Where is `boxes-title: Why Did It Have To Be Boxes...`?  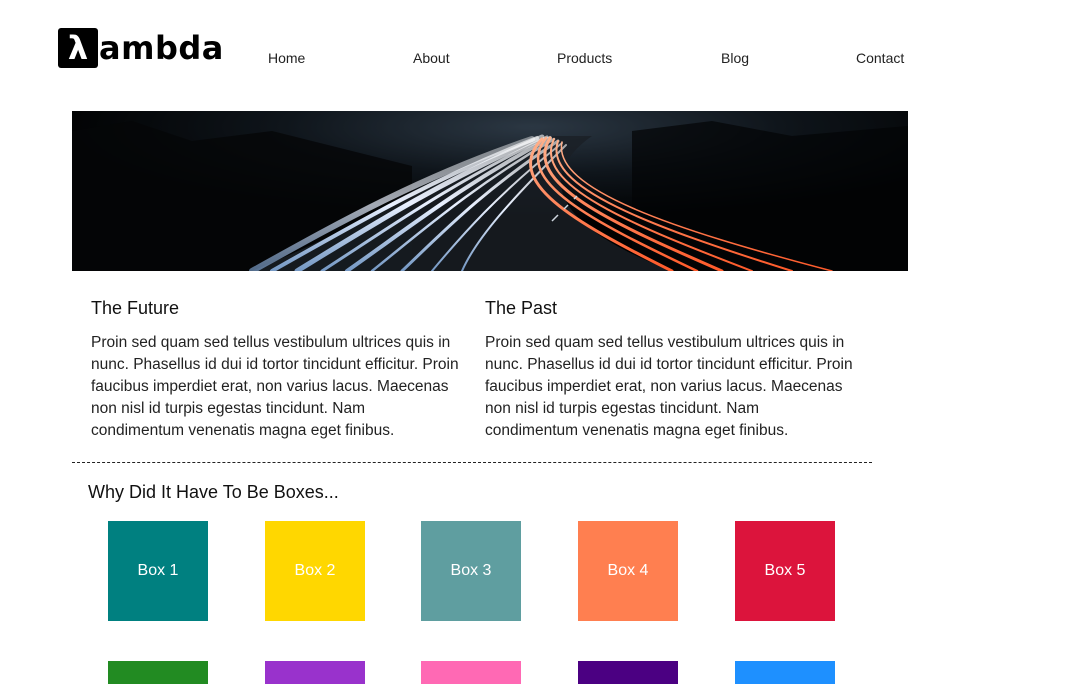 boxes-title: Why Did It Have To Be Boxes... is located at coordinates (213, 492).